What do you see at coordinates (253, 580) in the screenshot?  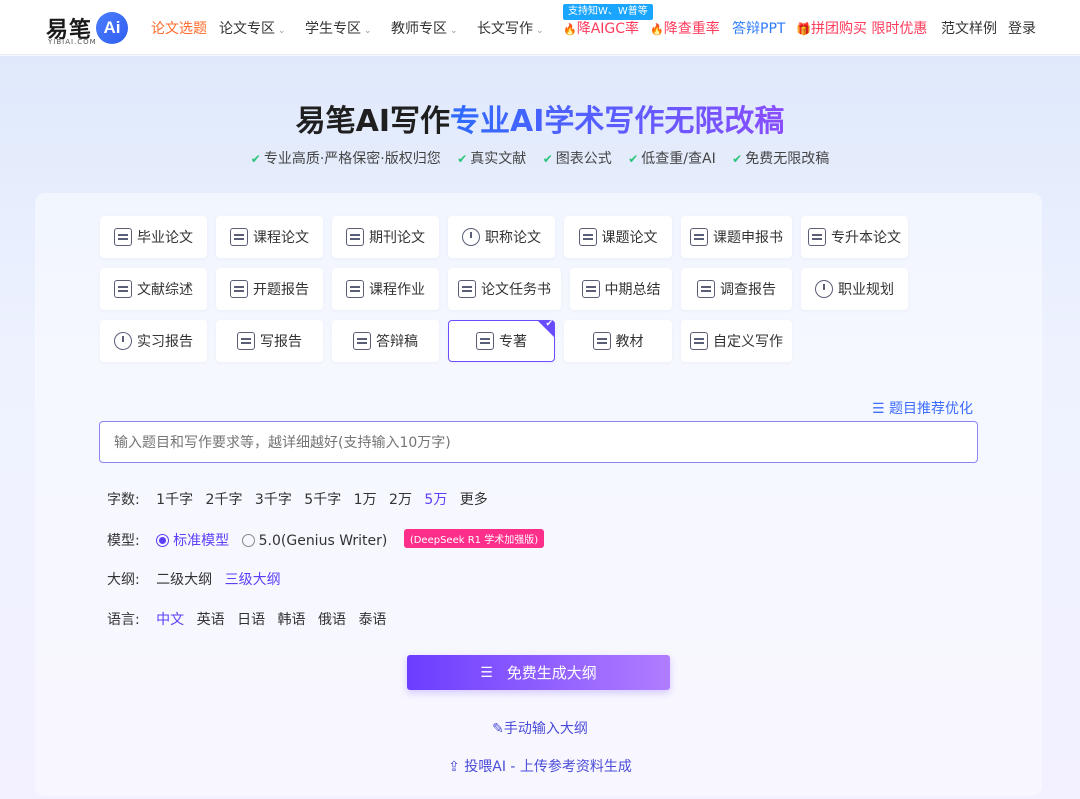 I see `outline-option-selected: 三级大纲` at bounding box center [253, 580].